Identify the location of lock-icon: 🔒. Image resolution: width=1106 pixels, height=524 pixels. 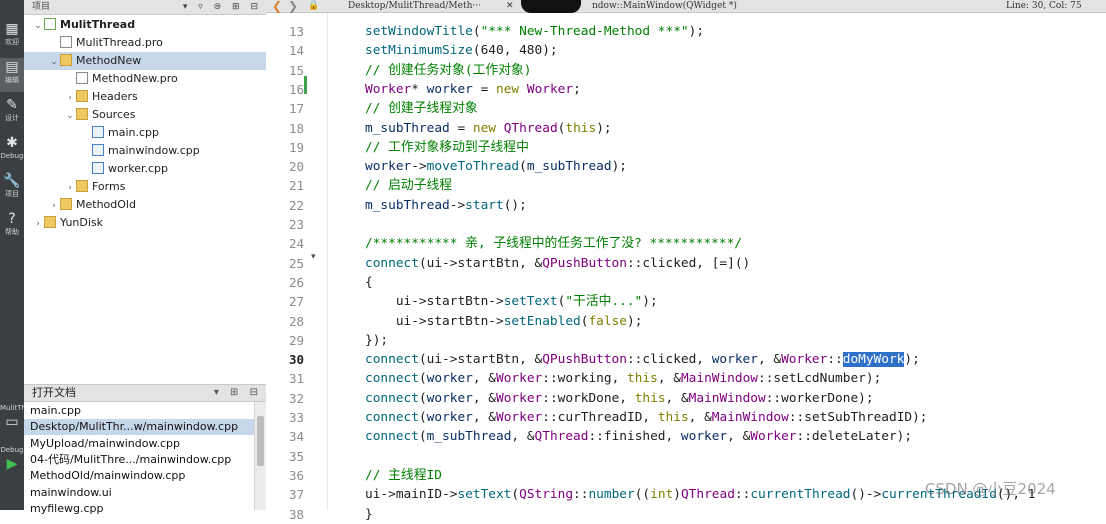
(314, 6).